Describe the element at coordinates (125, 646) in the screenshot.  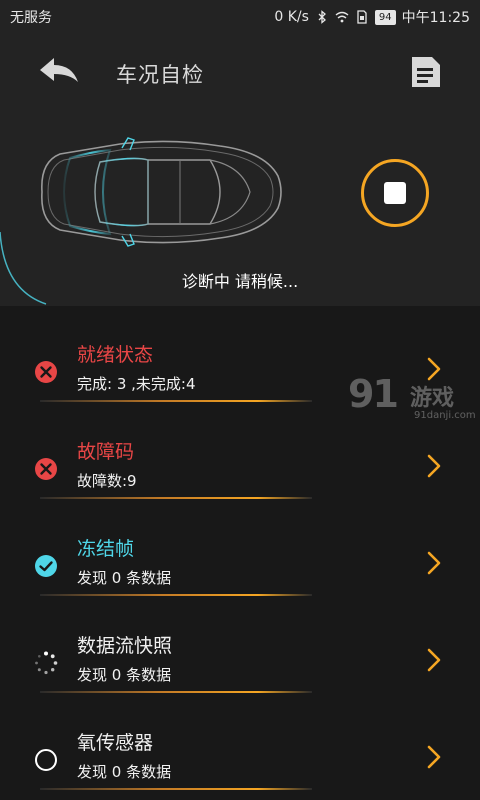
I see `item-title: 数据流快照` at that location.